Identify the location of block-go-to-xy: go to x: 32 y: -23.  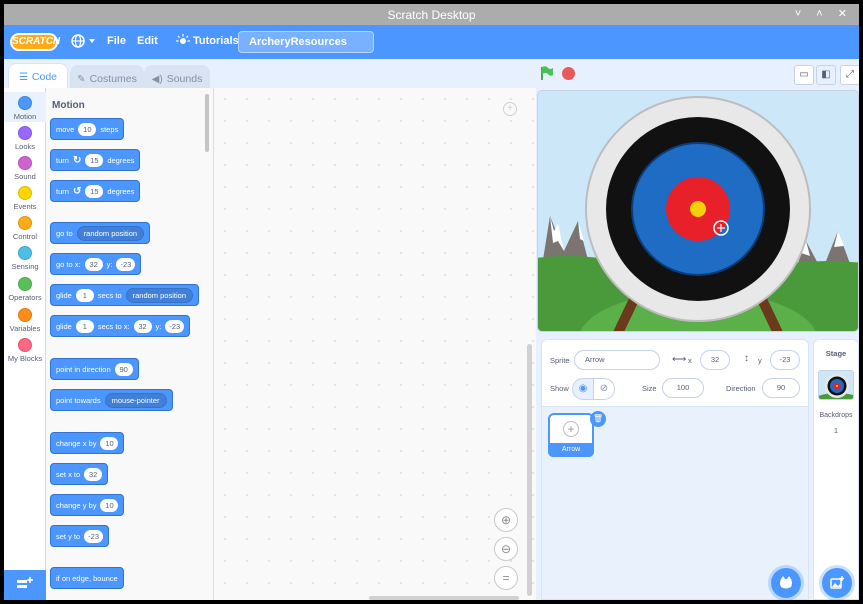
(96, 264).